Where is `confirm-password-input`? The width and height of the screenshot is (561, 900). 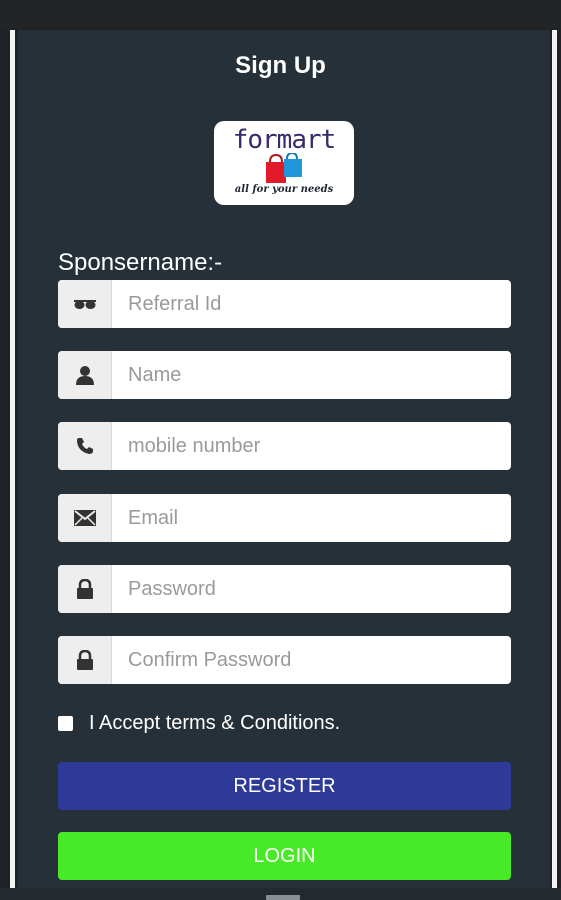
confirm-password-input is located at coordinates (307, 660).